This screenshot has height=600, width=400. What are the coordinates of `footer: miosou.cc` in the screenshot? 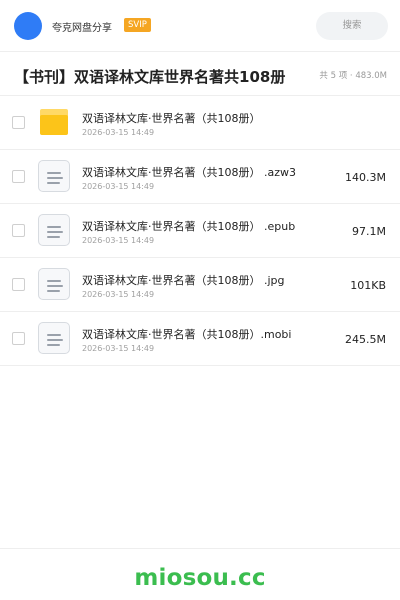 It's located at (200, 574).